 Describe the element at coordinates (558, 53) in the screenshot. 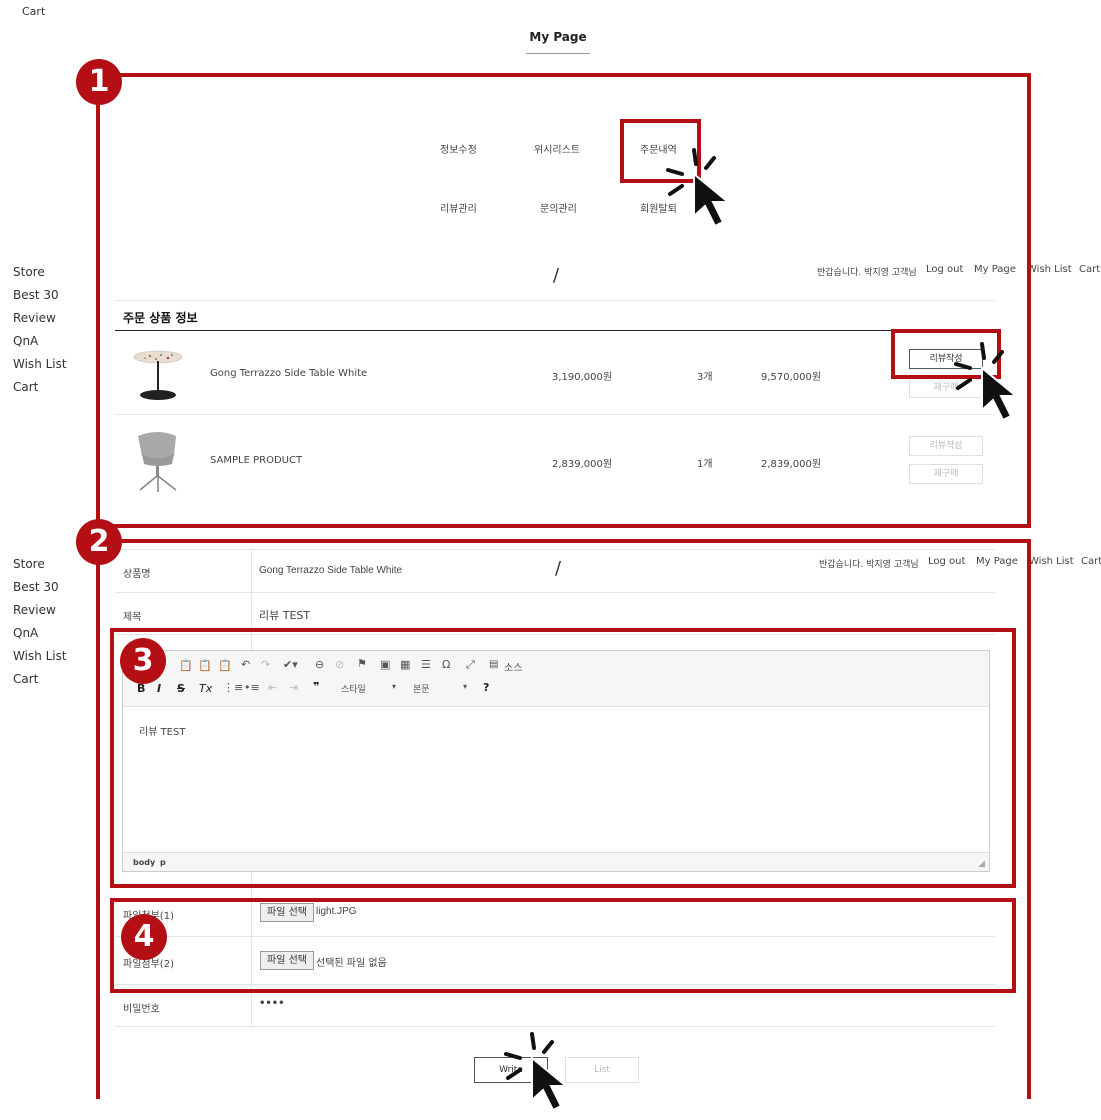

I see `title-underline` at that location.